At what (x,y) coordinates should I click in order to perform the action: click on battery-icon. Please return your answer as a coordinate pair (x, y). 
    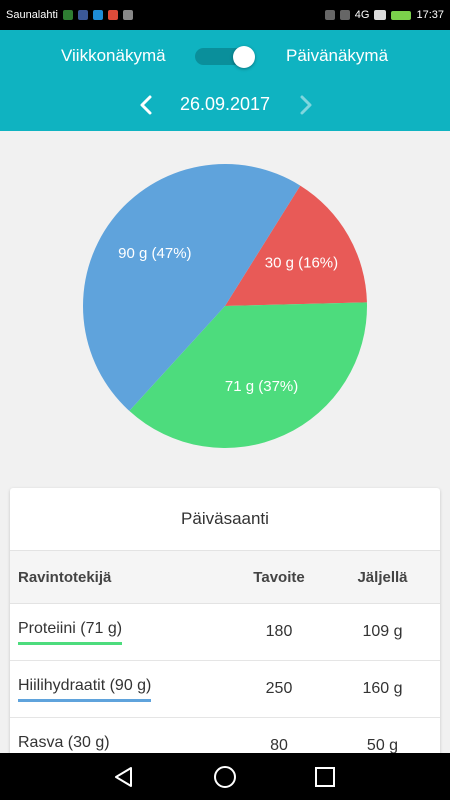
    Looking at the image, I should click on (401, 15).